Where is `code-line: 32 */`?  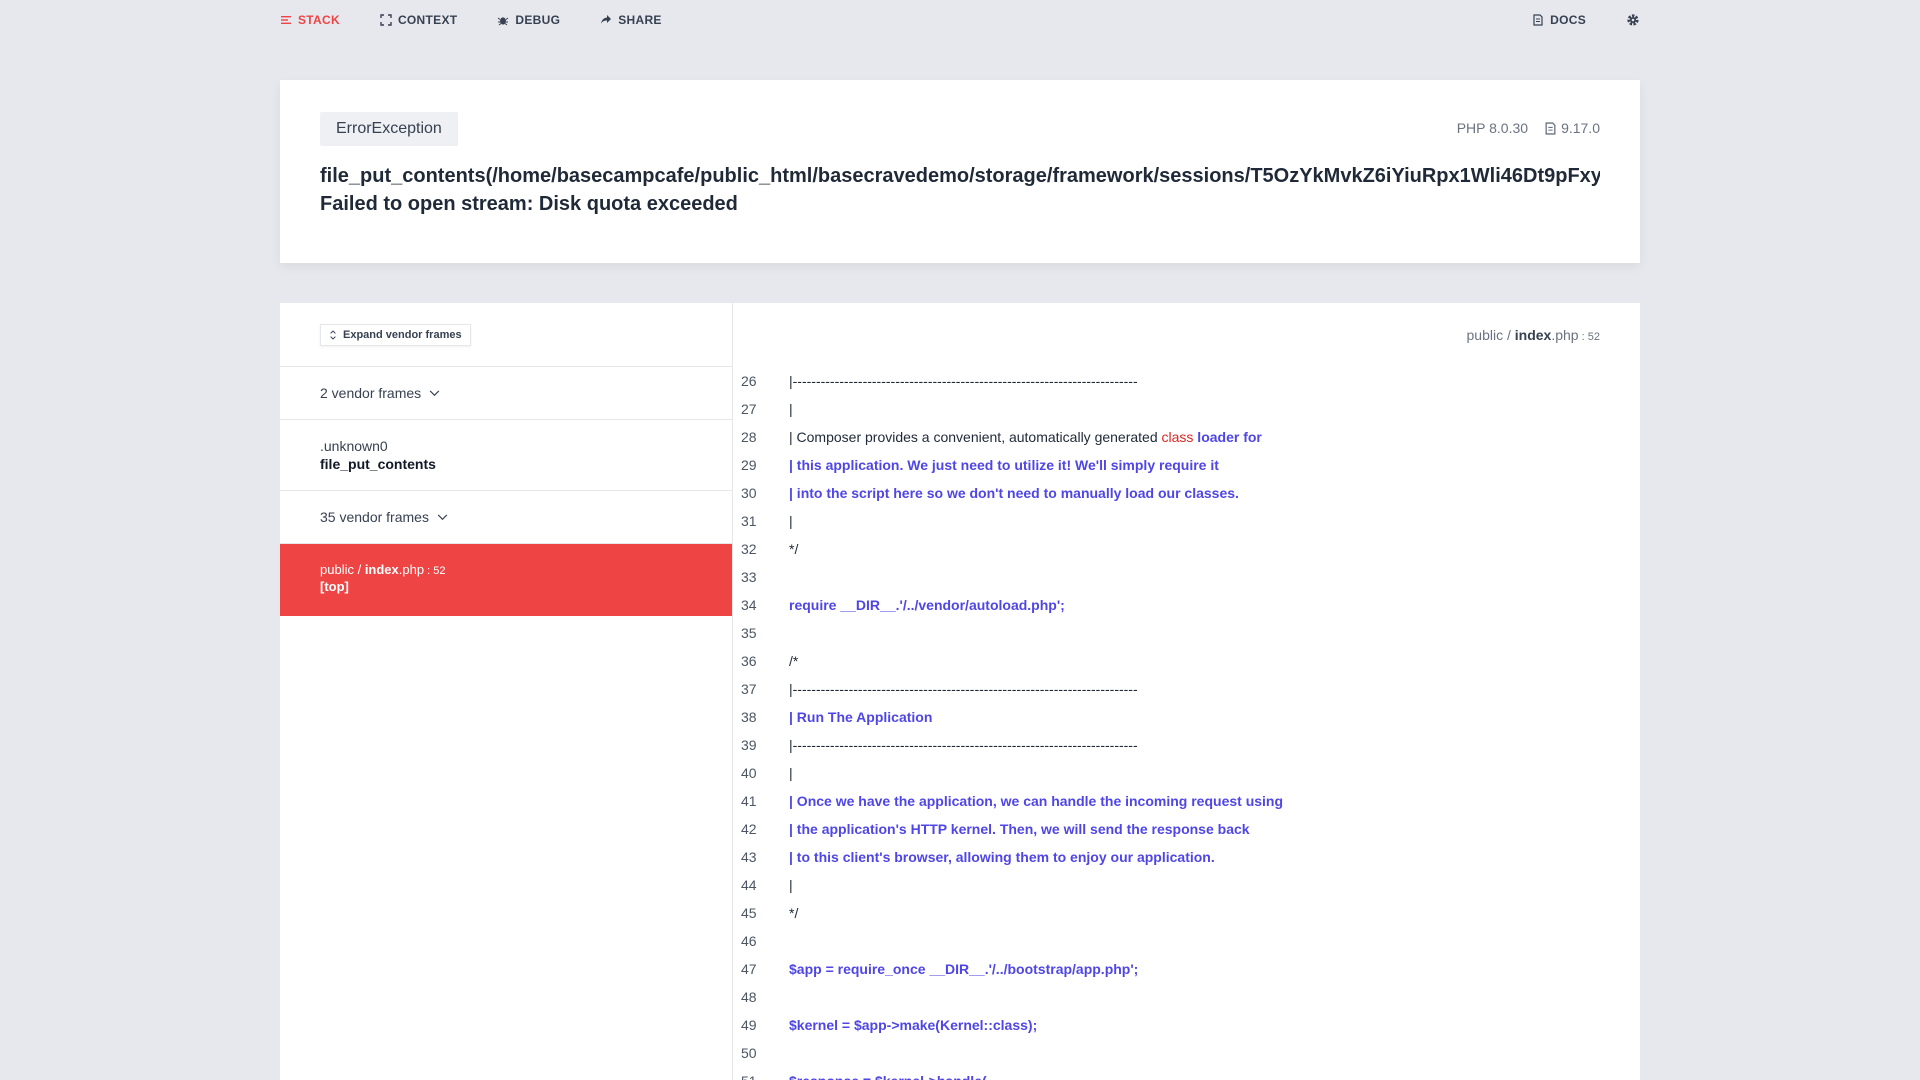 code-line: 32 */ is located at coordinates (1186, 549).